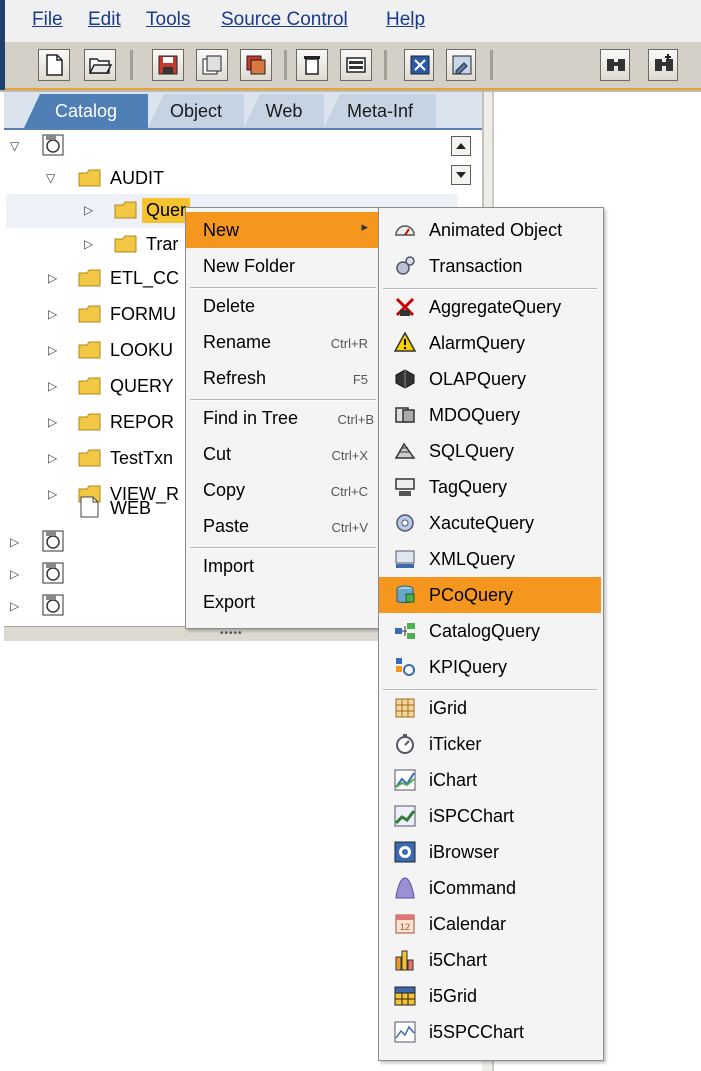  What do you see at coordinates (615, 65) in the screenshot?
I see `find-icon` at bounding box center [615, 65].